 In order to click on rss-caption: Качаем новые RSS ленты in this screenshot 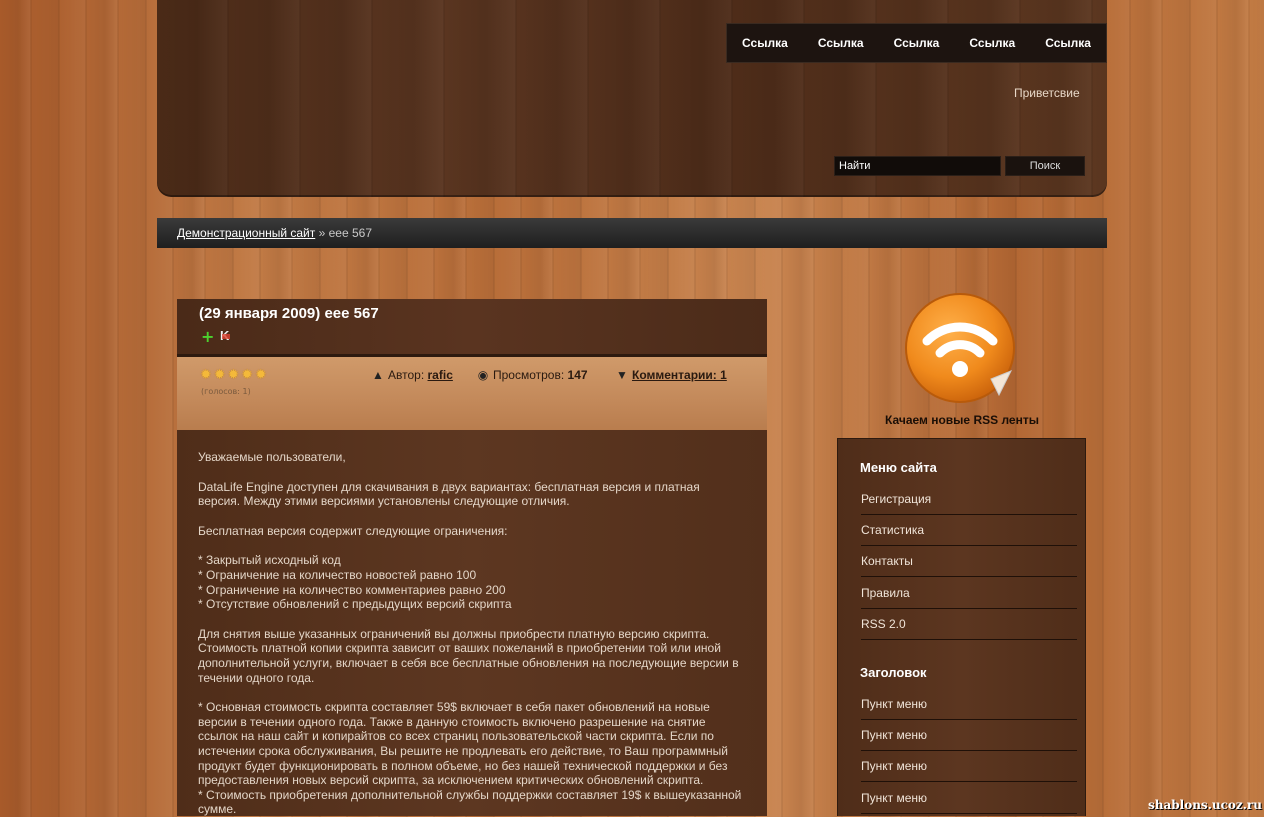, I will do `click(962, 420)`.